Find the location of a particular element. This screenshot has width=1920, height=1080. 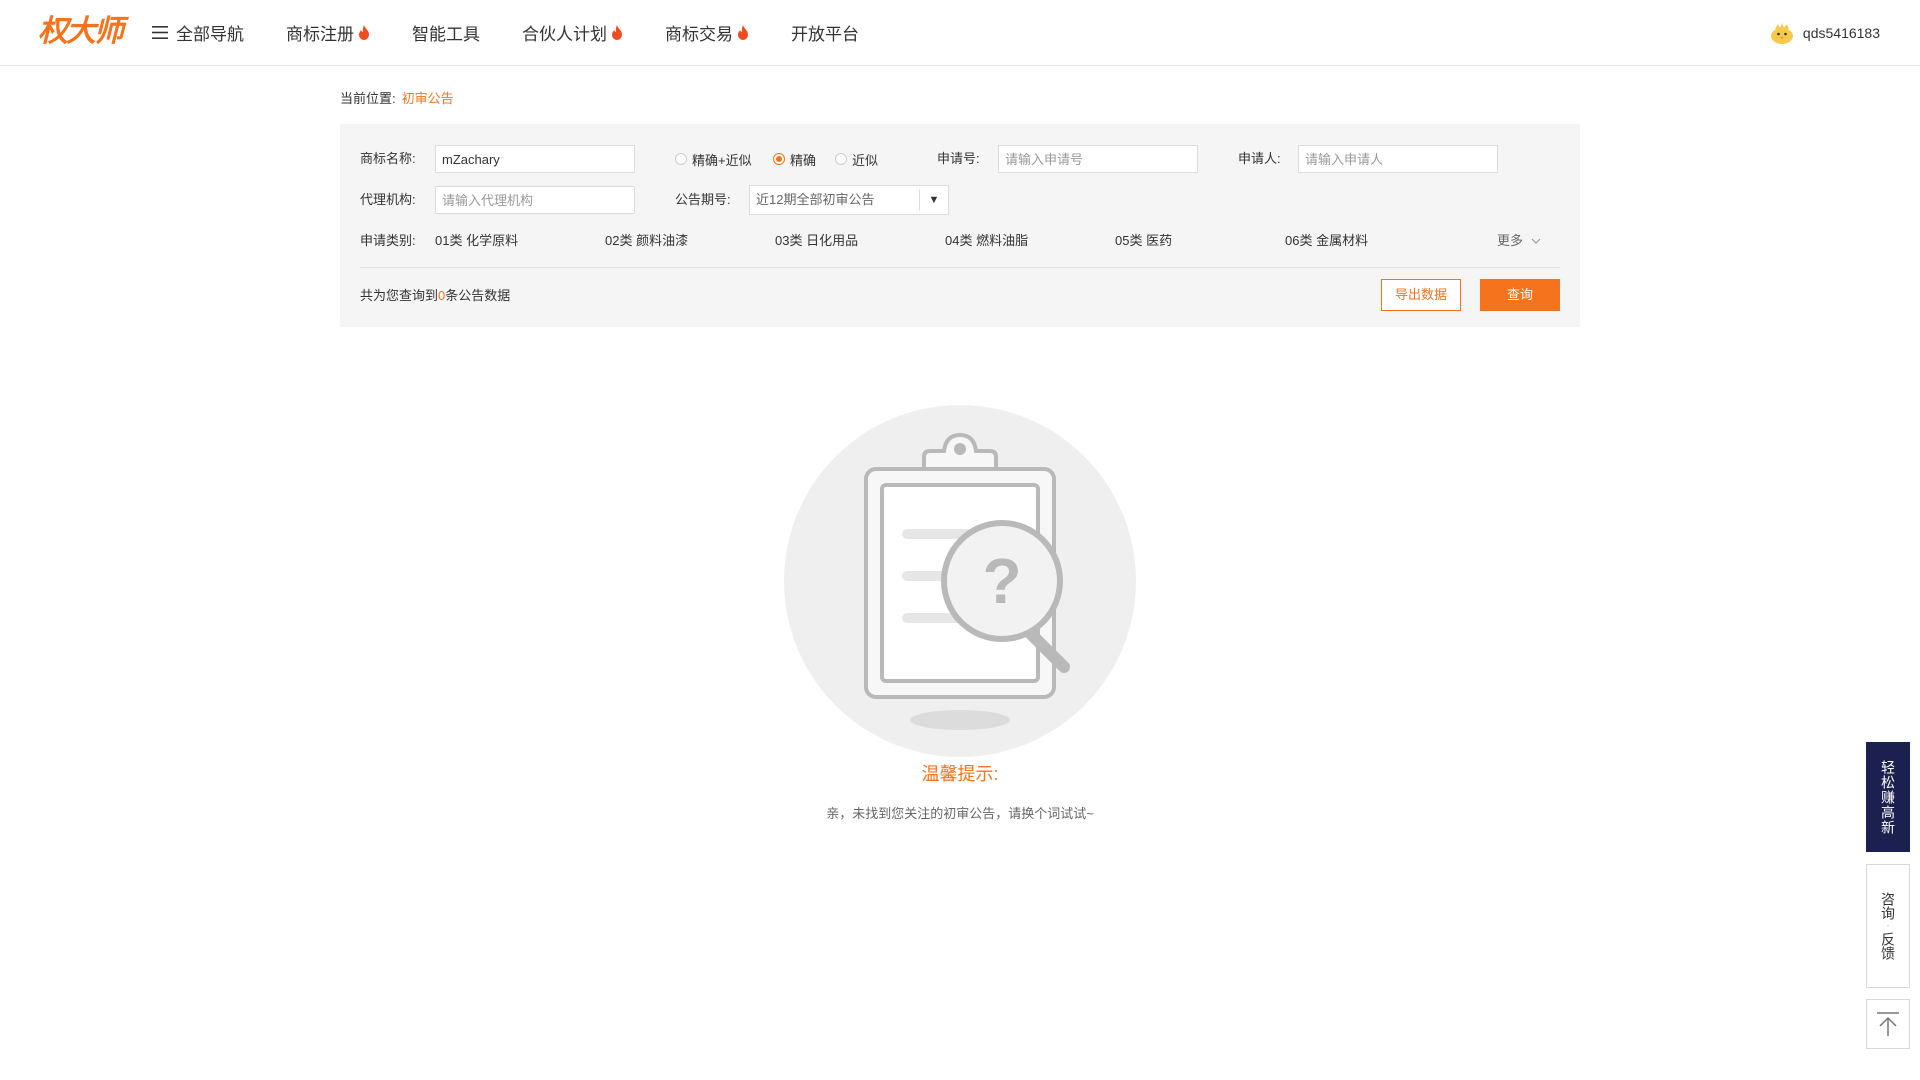

nav-open-platform-label: 开放平台 is located at coordinates (825, 34).